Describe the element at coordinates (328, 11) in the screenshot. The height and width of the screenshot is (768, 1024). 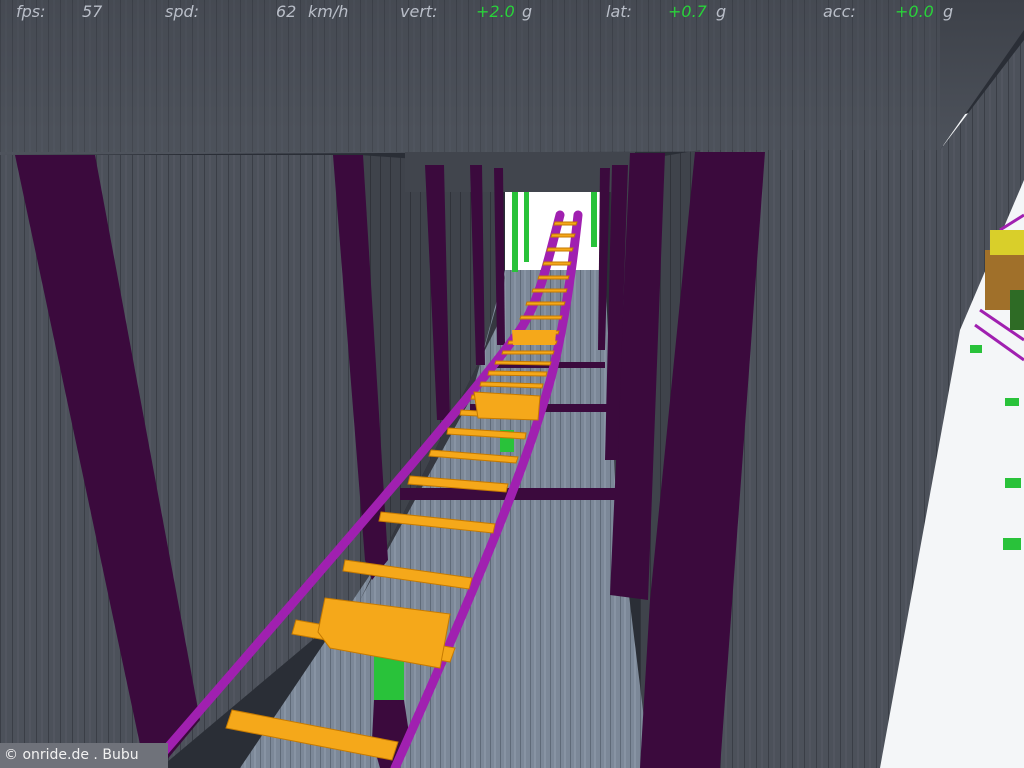
I see `speed-unit: km/h` at that location.